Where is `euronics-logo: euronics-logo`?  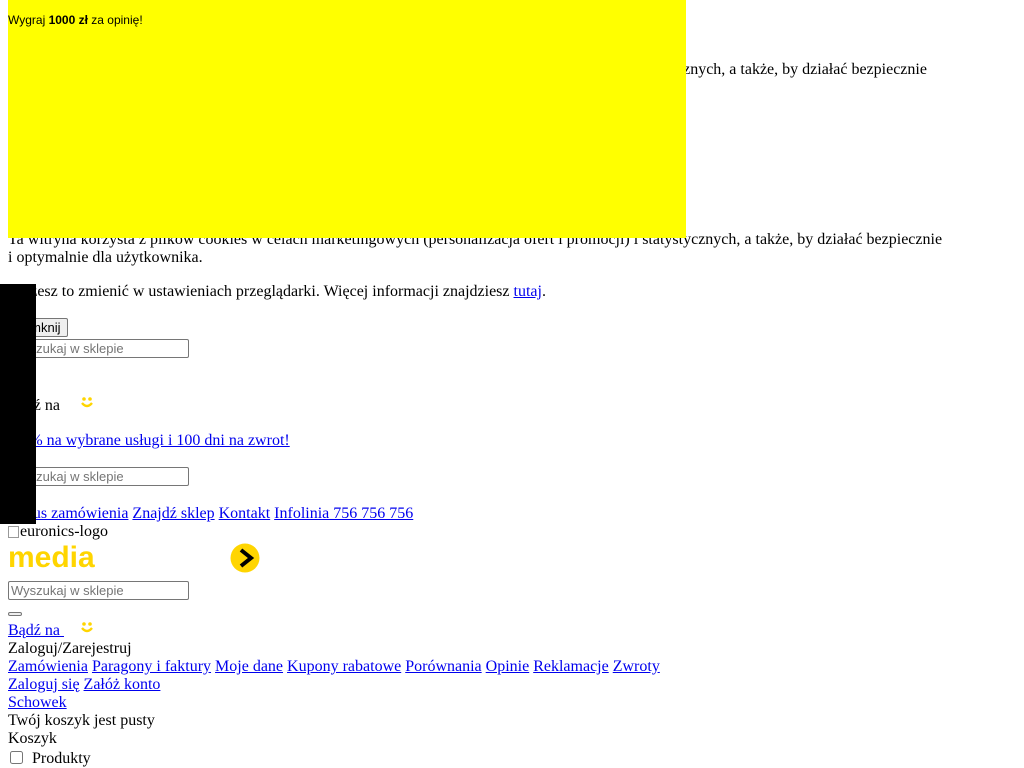 euronics-logo: euronics-logo is located at coordinates (58, 532).